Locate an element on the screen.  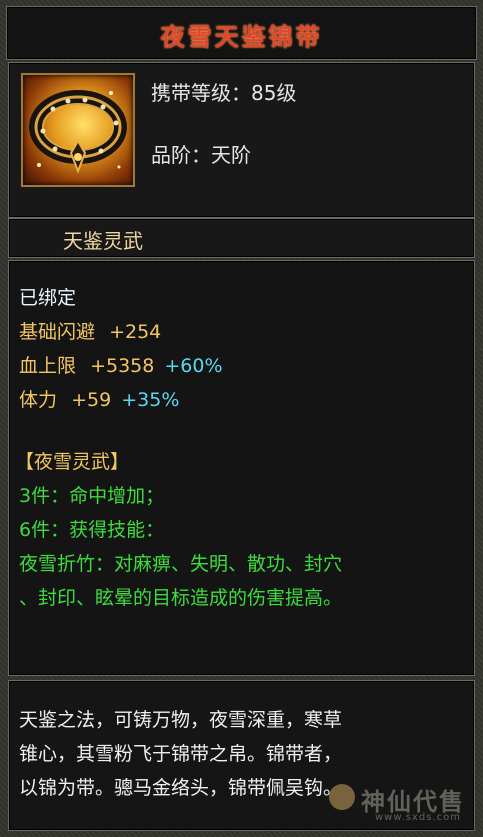
set-effect-3: 3件：命中增加； is located at coordinates (92, 496).